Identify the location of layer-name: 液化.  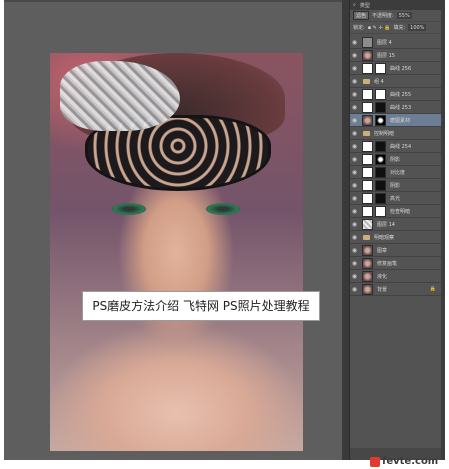
(382, 276).